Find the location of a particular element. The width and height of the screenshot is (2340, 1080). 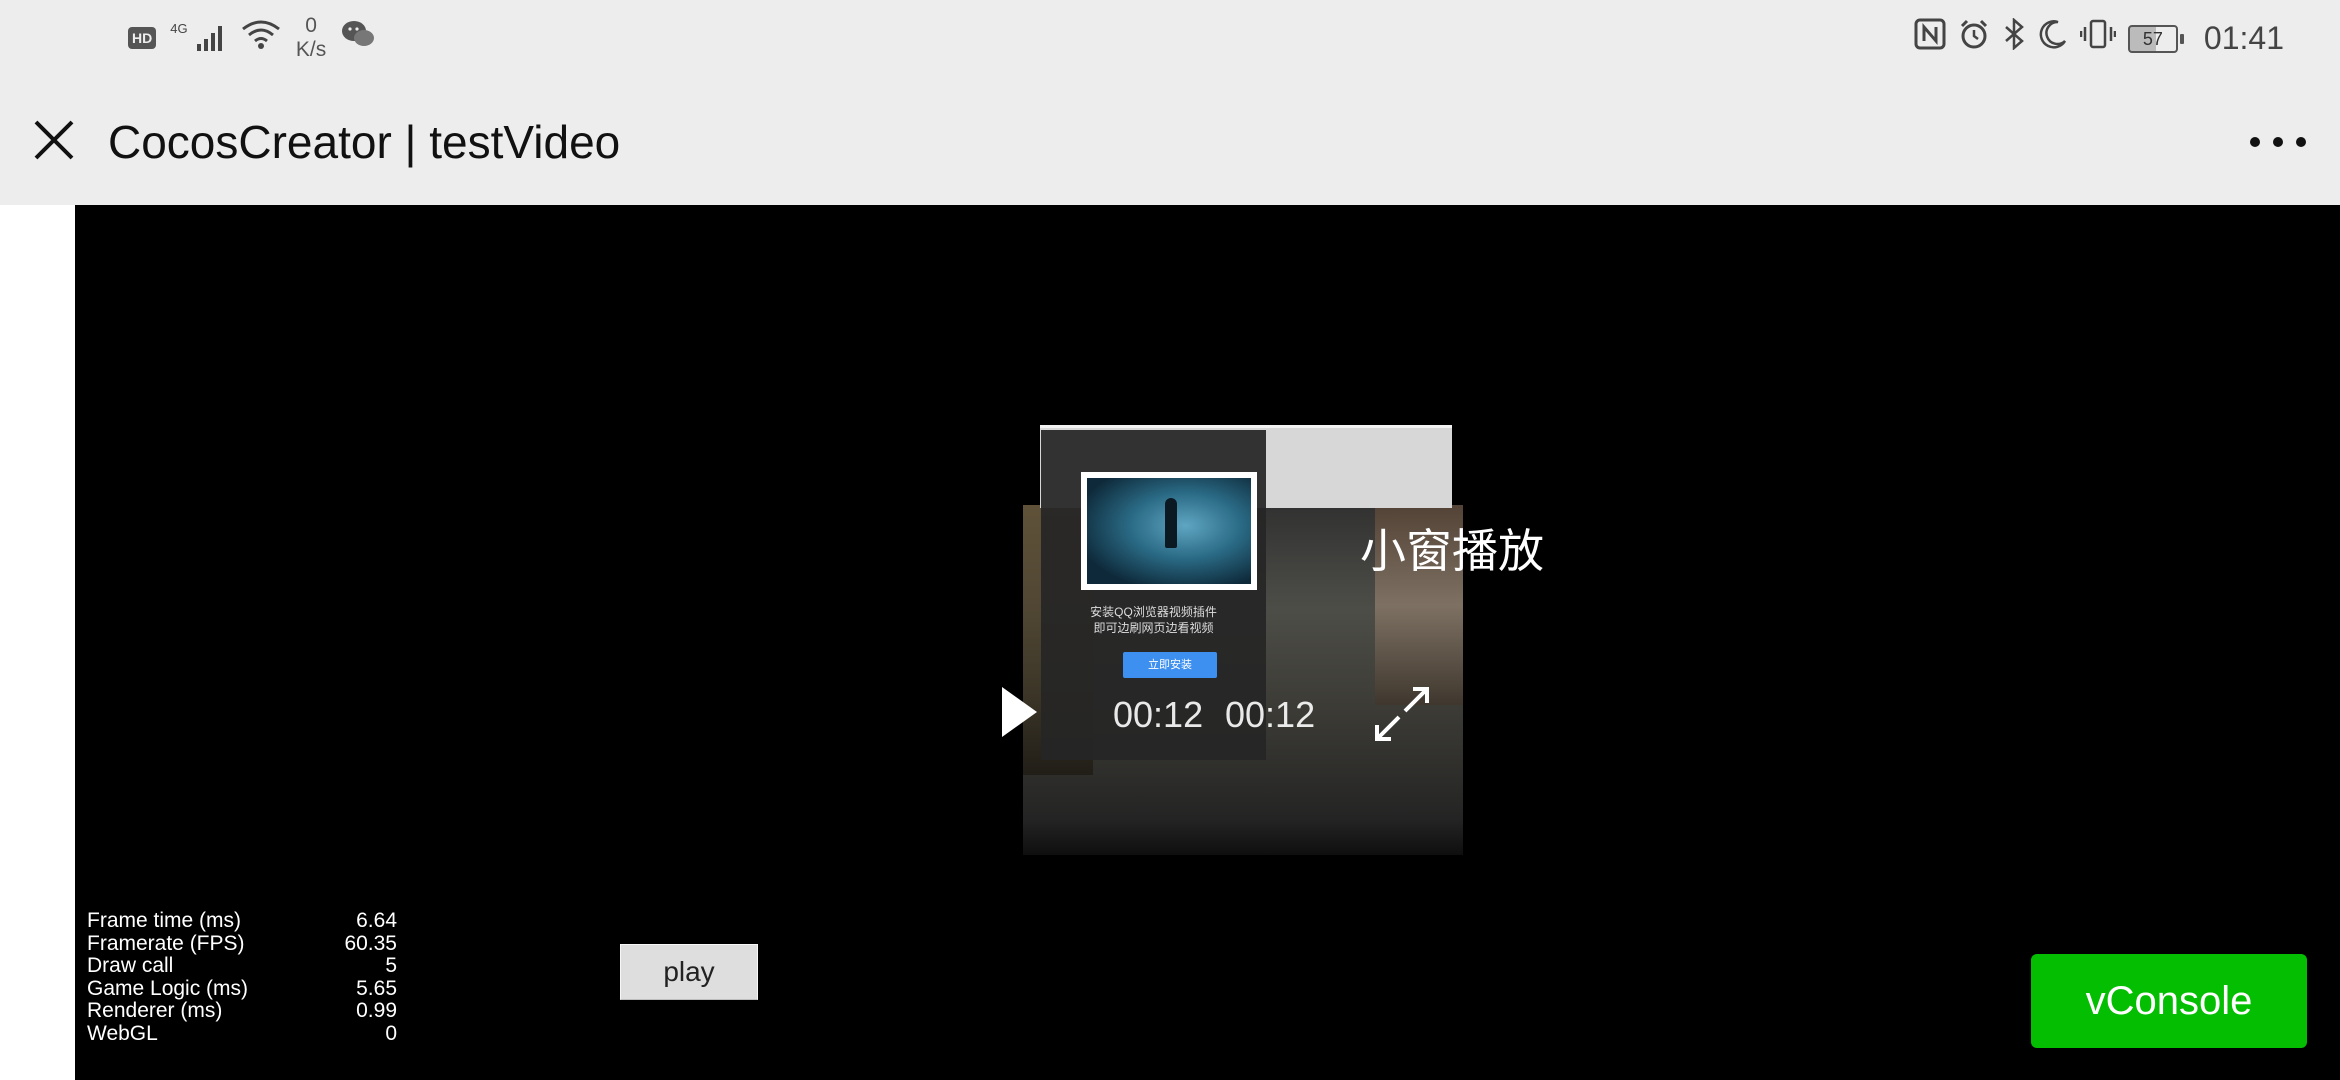

status-bar: HD 4G 0 K/s 57 01:41 is located at coordinates (1170, 39).